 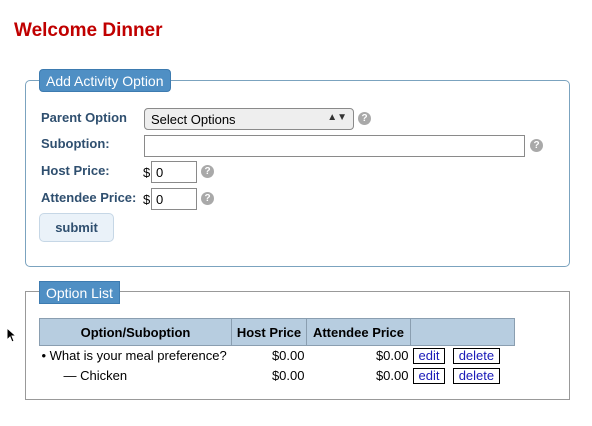 What do you see at coordinates (337, 117) in the screenshot?
I see `chevron-updown-icon: ▲▼` at bounding box center [337, 117].